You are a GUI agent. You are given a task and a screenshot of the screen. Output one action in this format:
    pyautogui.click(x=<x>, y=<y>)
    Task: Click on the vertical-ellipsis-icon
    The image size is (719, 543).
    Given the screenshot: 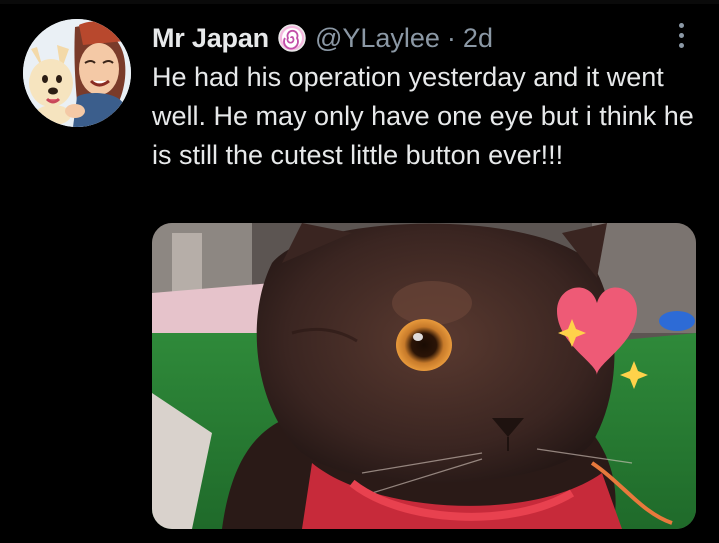 What is the action you would take?
    pyautogui.click(x=681, y=25)
    